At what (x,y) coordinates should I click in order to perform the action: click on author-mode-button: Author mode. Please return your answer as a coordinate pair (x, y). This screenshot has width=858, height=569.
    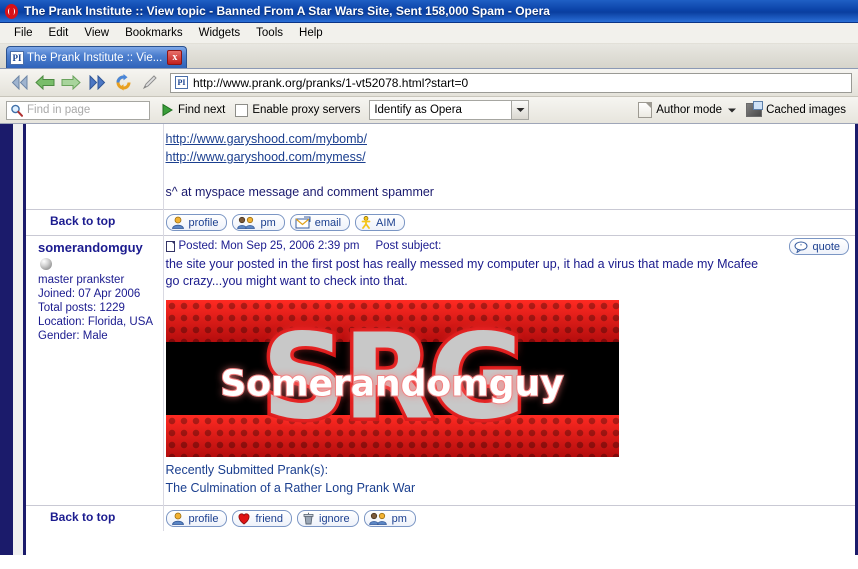
    Looking at the image, I should click on (687, 110).